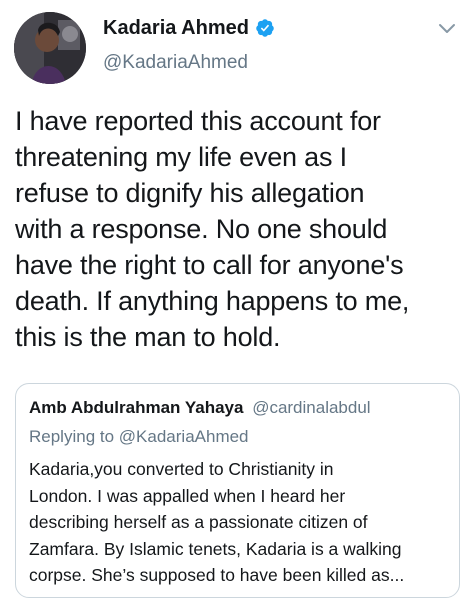  Describe the element at coordinates (176, 28) in the screenshot. I see `author-display-name: Kadaria Ahmed` at that location.